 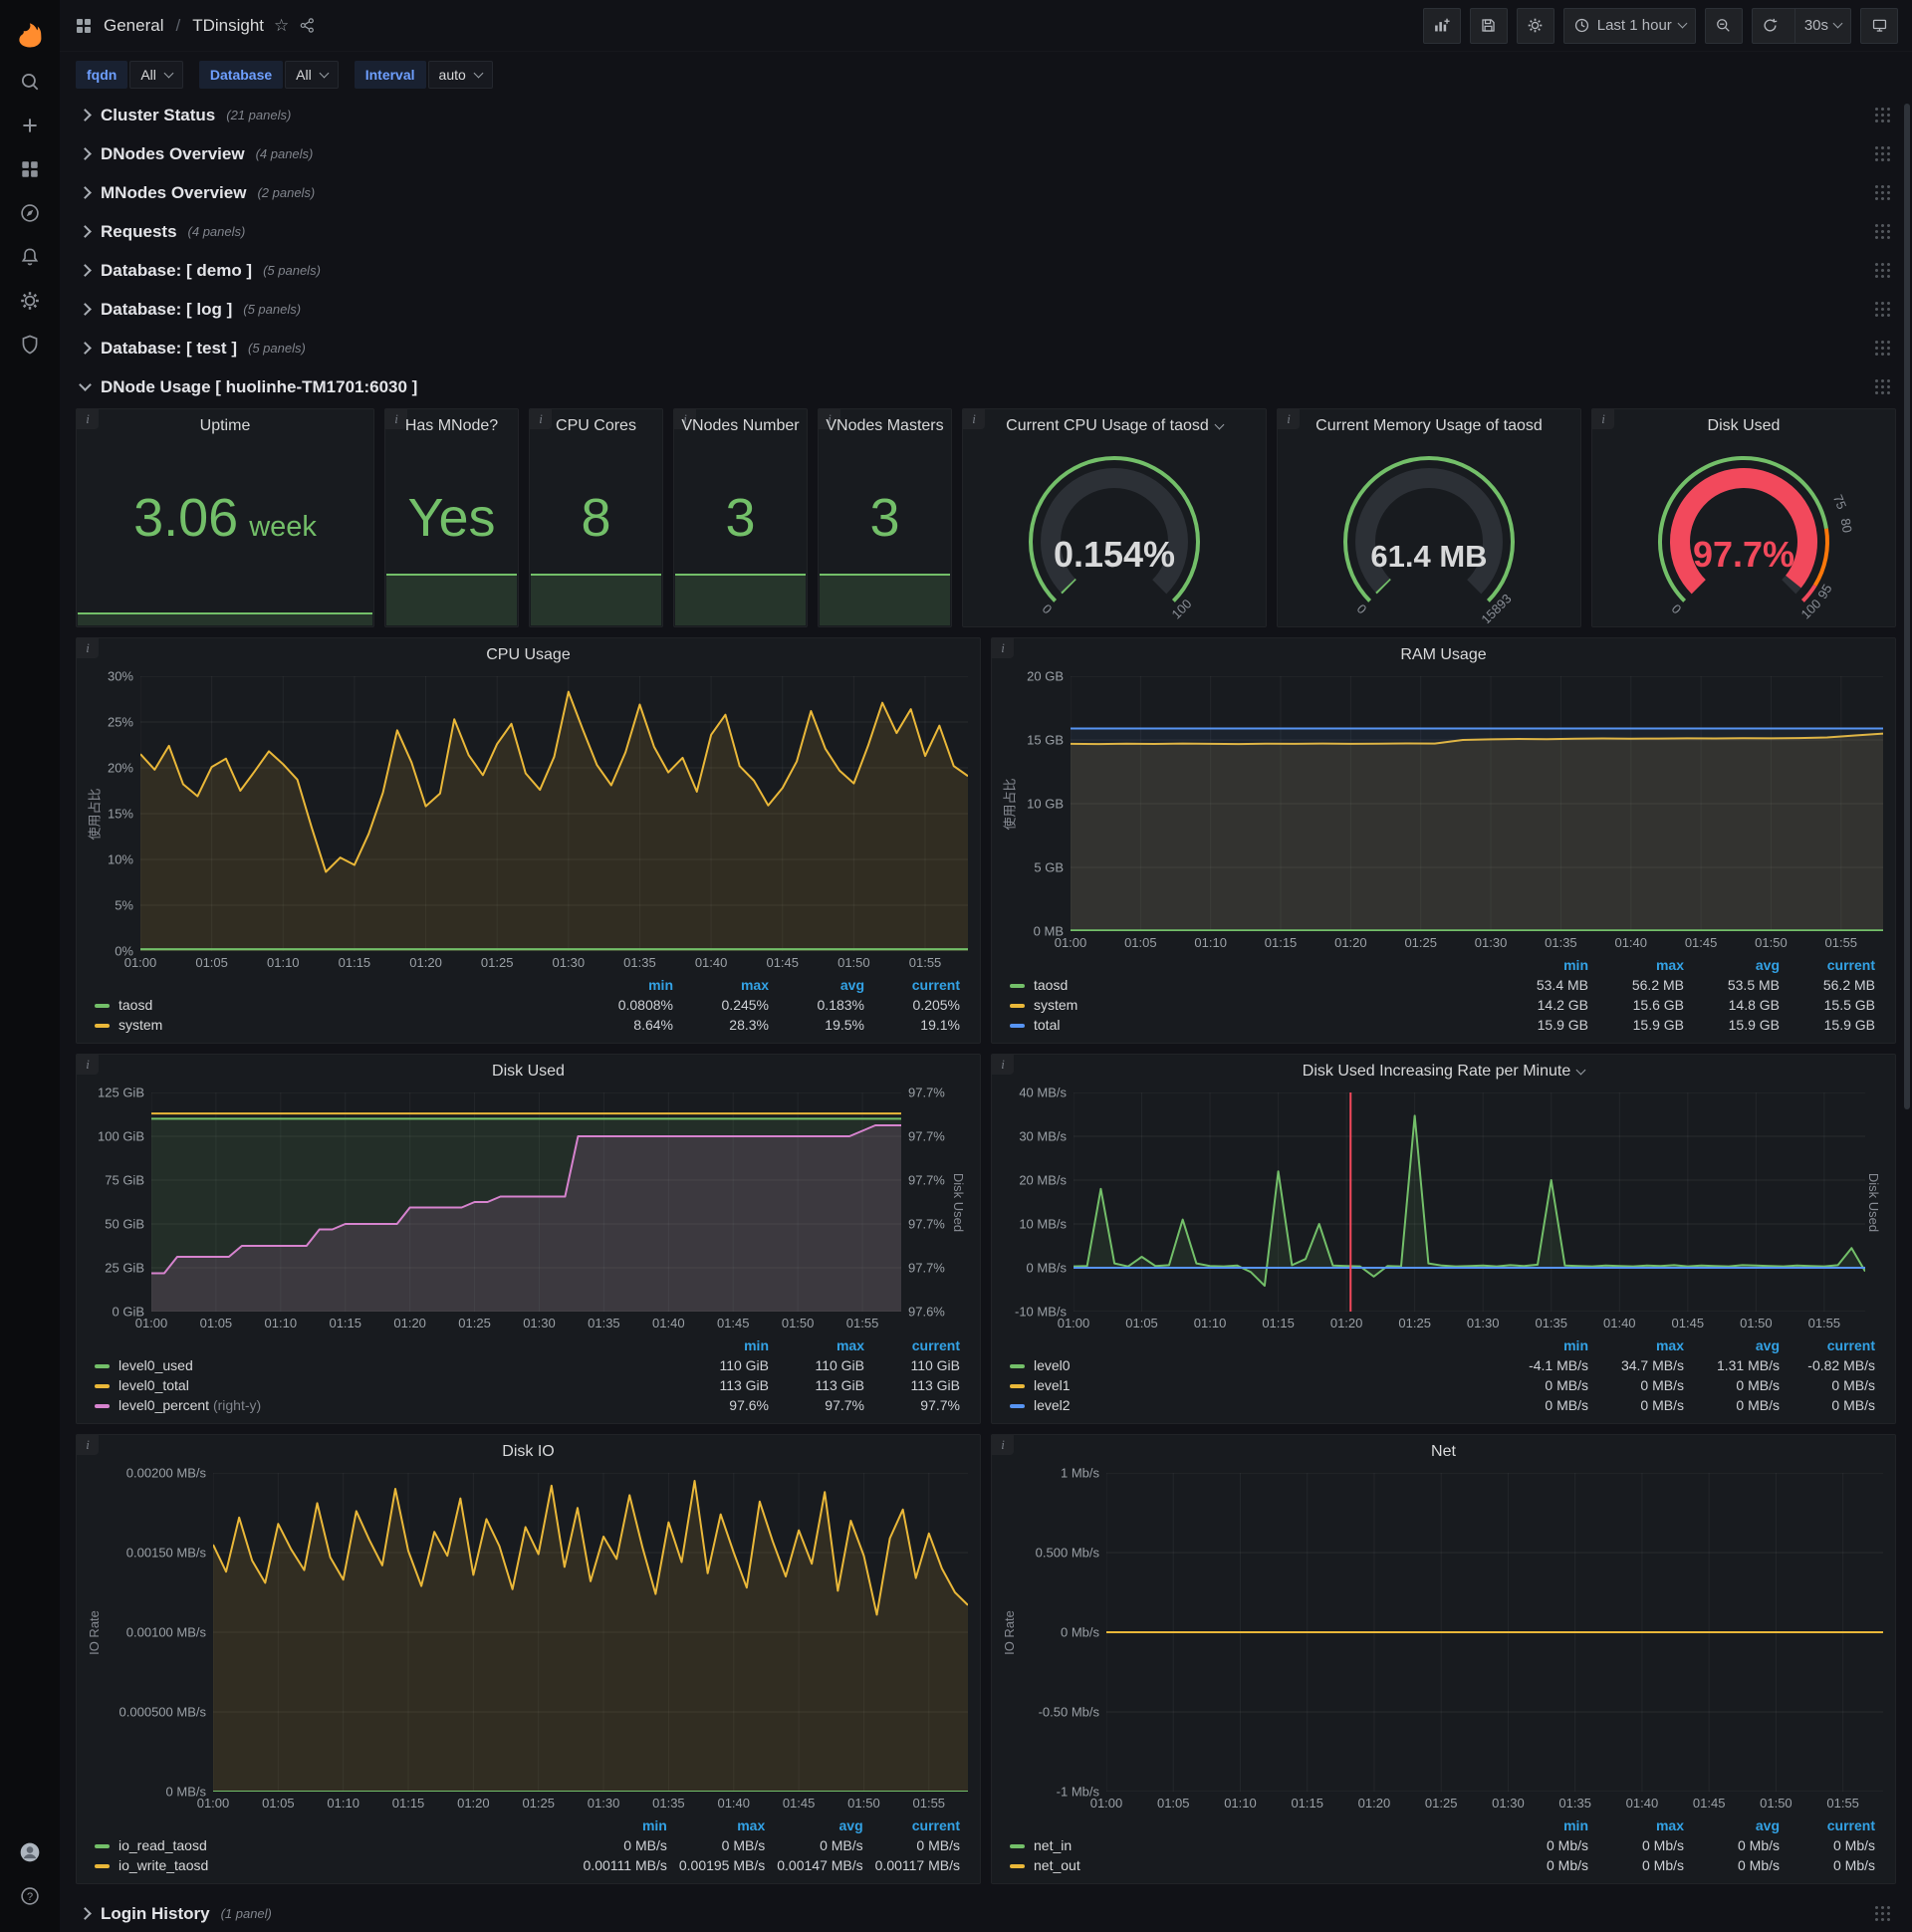 What do you see at coordinates (885, 426) in the screenshot?
I see `panel-header: i VNodes Masters` at bounding box center [885, 426].